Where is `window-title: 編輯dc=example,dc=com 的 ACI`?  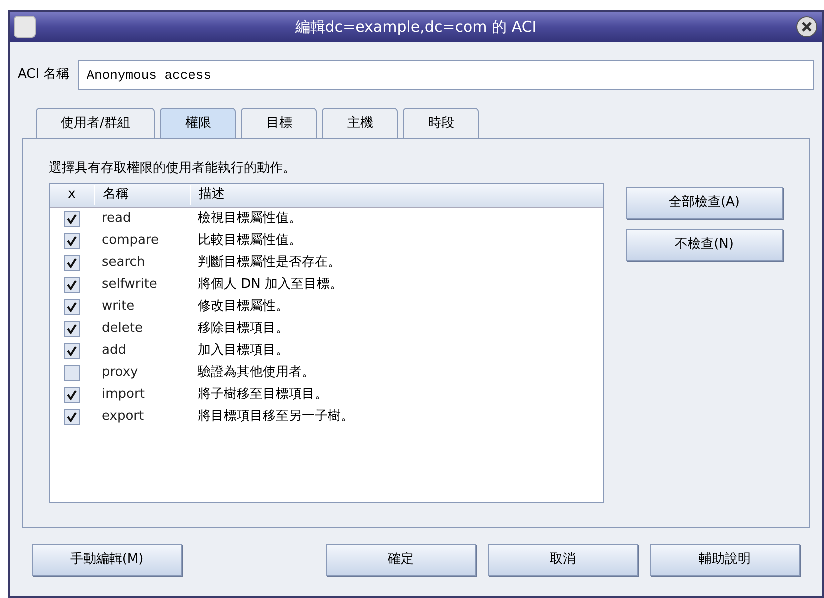 window-title: 編輯dc=example,dc=com 的 ACI is located at coordinates (416, 27).